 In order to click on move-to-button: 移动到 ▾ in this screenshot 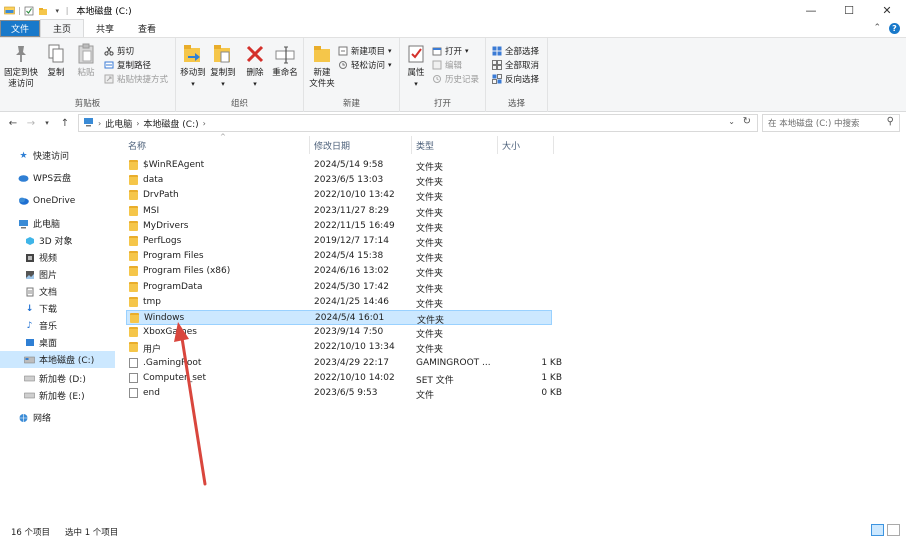, I will do `click(193, 64)`.